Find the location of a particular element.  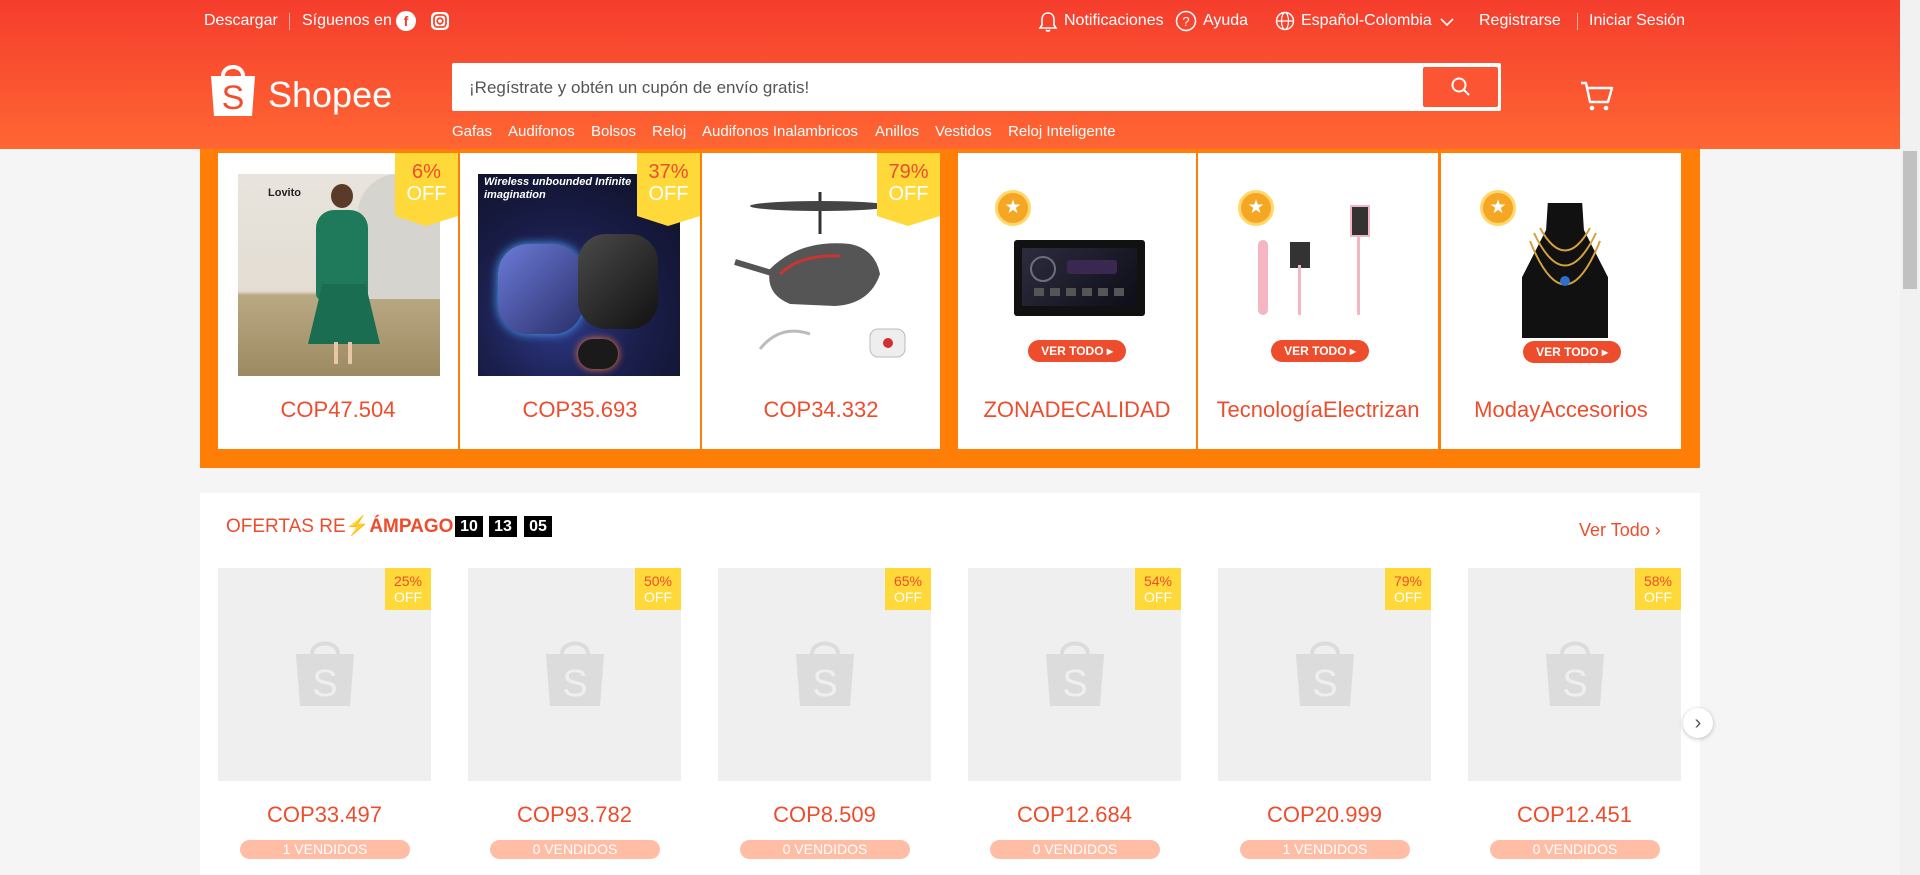

shop-name: ZONADECALIDAD is located at coordinates (1077, 409).